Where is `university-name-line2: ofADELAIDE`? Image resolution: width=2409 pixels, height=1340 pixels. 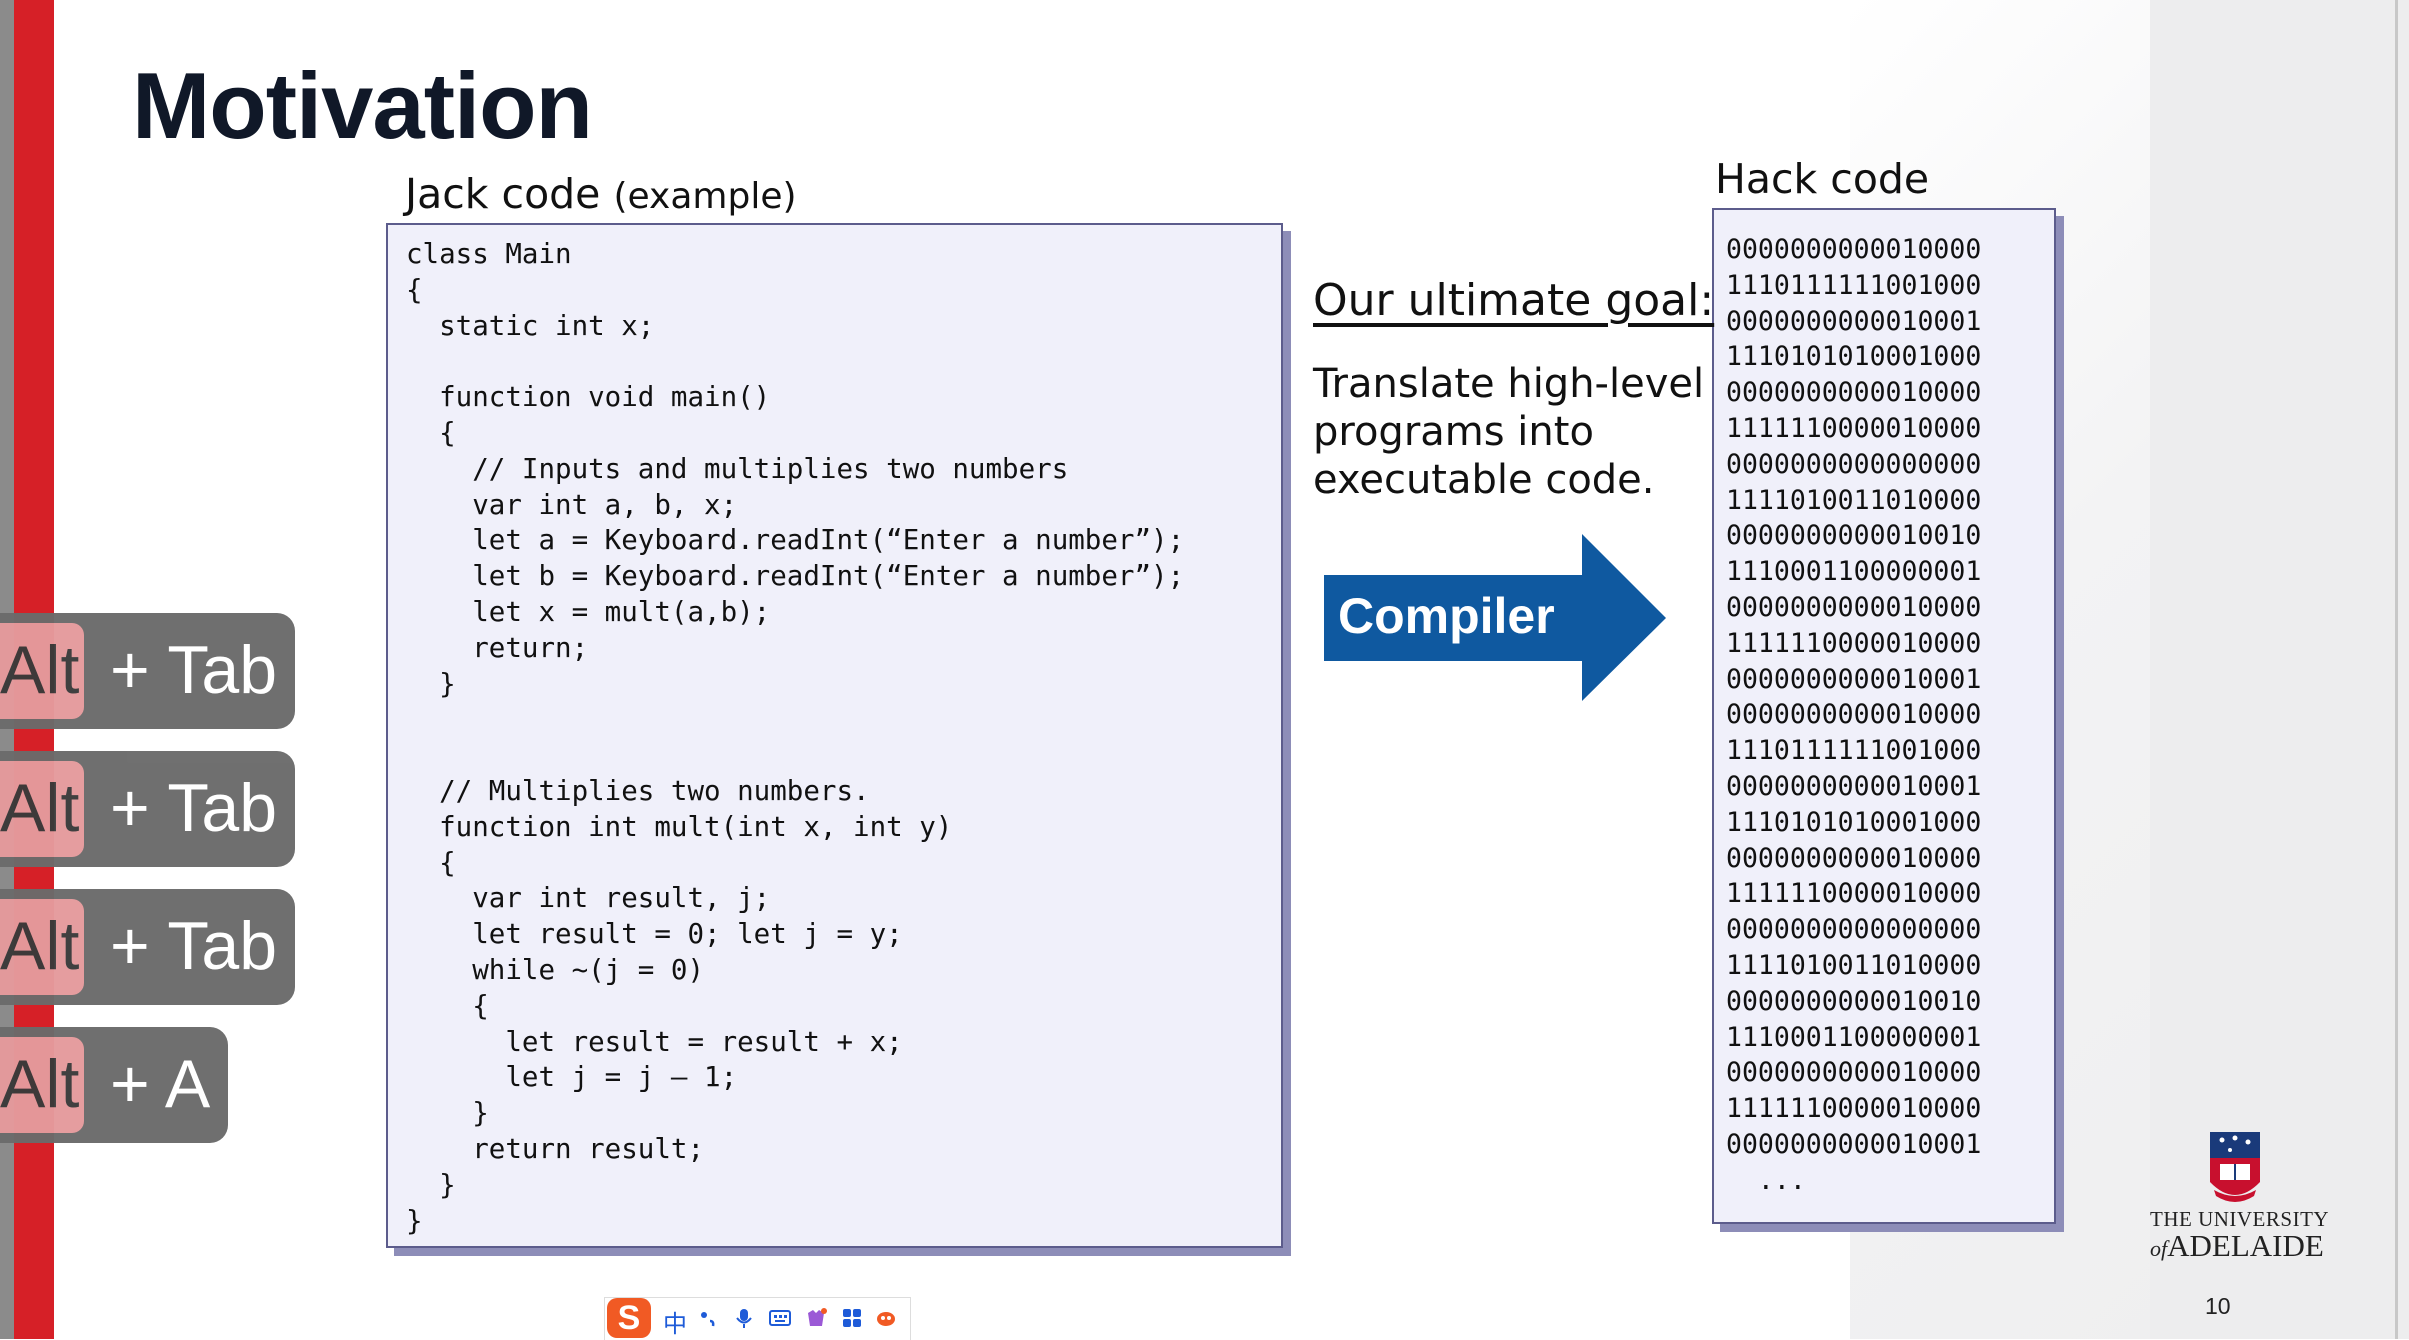 university-name-line2: ofADELAIDE is located at coordinates (2237, 1246).